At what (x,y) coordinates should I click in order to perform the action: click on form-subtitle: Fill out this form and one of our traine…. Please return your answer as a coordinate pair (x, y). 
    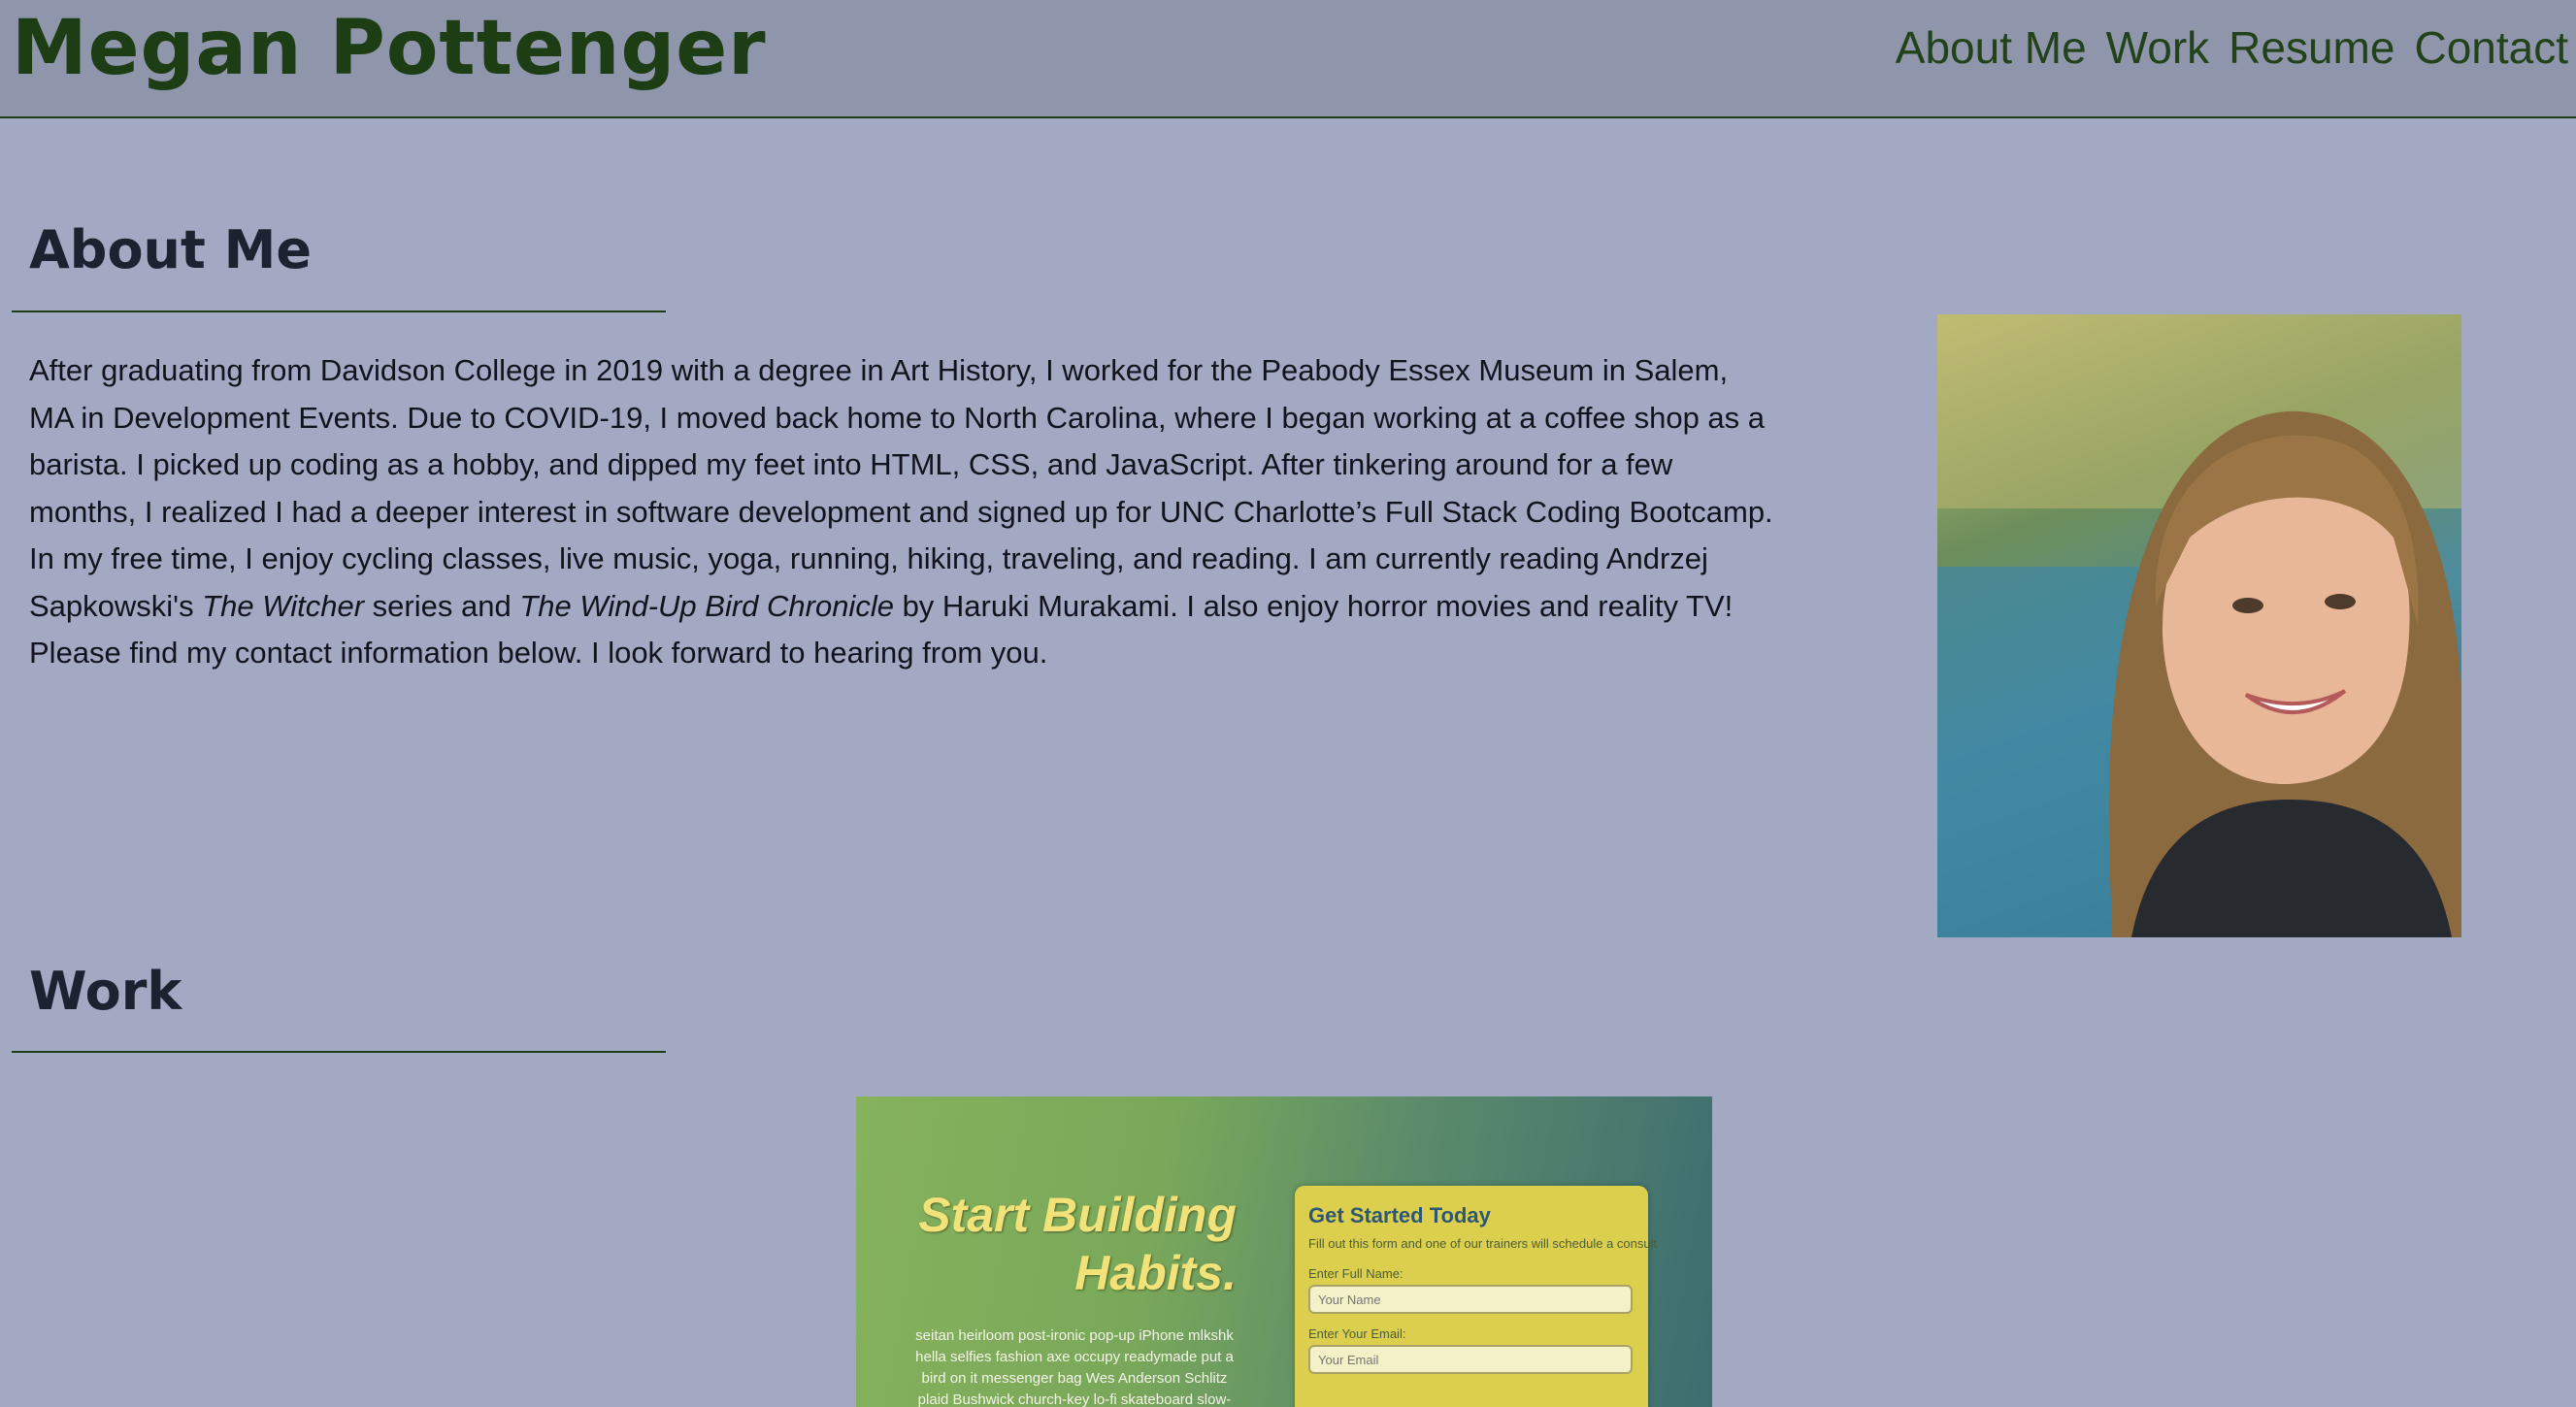
    Looking at the image, I should click on (1483, 1244).